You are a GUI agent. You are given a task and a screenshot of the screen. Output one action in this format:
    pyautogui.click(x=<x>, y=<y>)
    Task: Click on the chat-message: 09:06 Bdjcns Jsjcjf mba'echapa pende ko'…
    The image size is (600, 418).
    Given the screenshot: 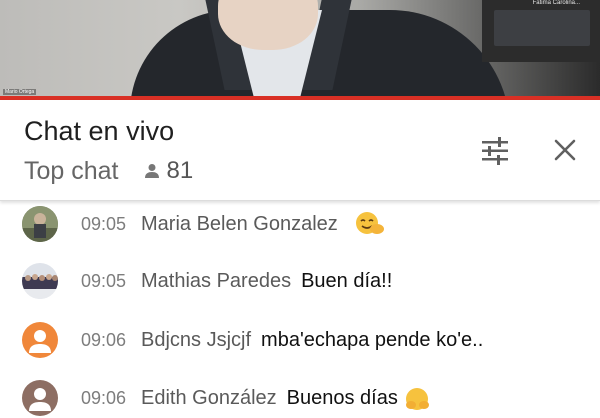 What is the action you would take?
    pyautogui.click(x=300, y=340)
    